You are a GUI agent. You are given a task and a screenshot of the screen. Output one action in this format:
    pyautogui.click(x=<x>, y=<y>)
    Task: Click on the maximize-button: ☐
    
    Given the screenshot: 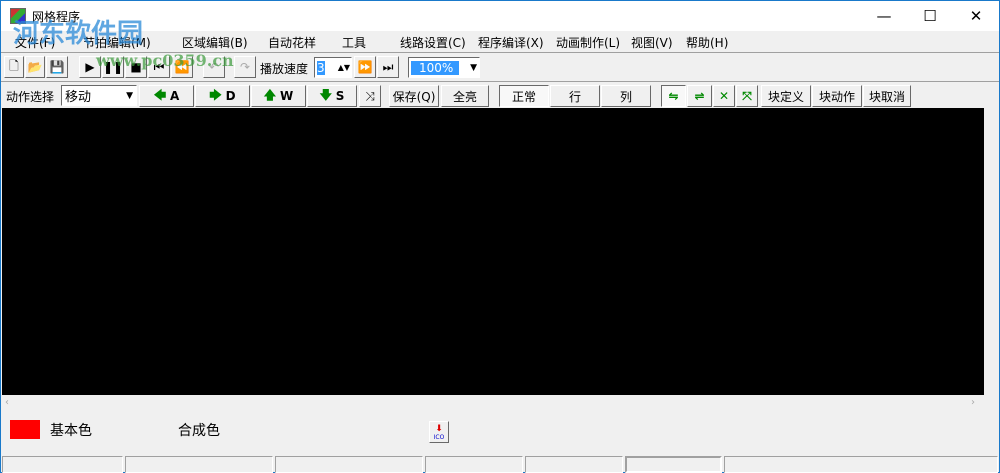 What is the action you would take?
    pyautogui.click(x=930, y=16)
    